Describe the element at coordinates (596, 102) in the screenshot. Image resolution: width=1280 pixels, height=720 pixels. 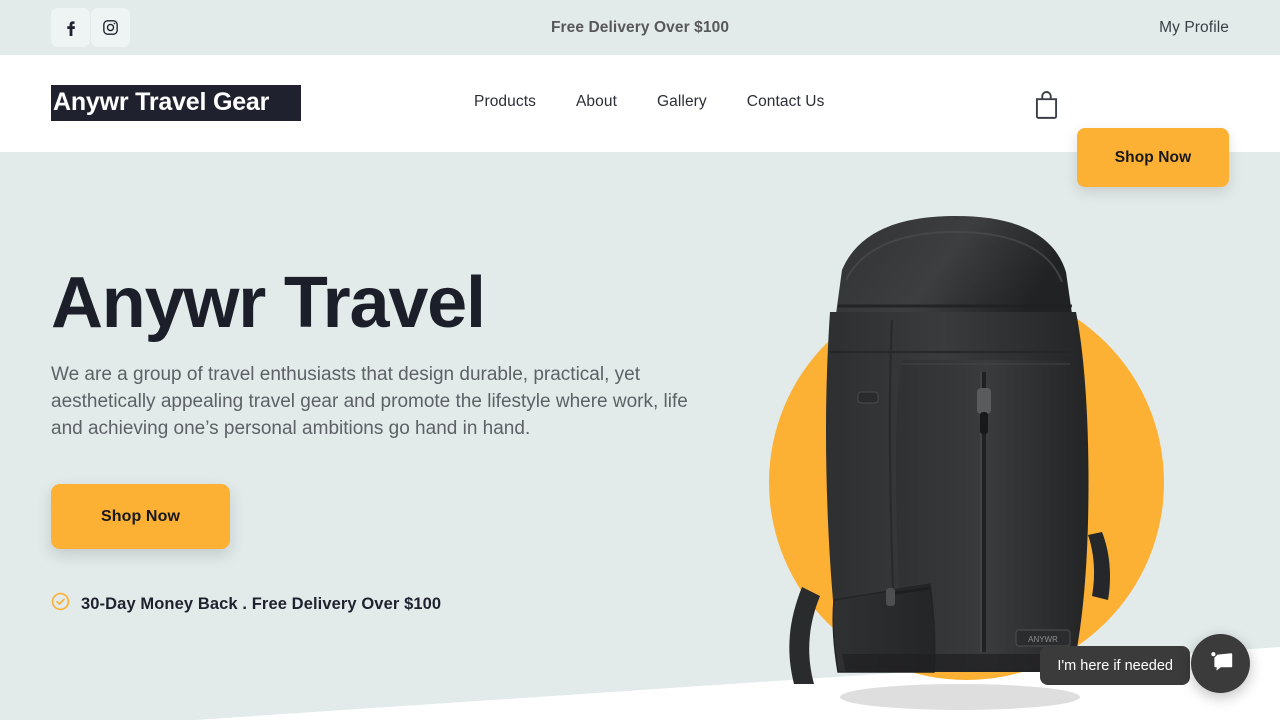
I see `nav-item-about: About` at that location.